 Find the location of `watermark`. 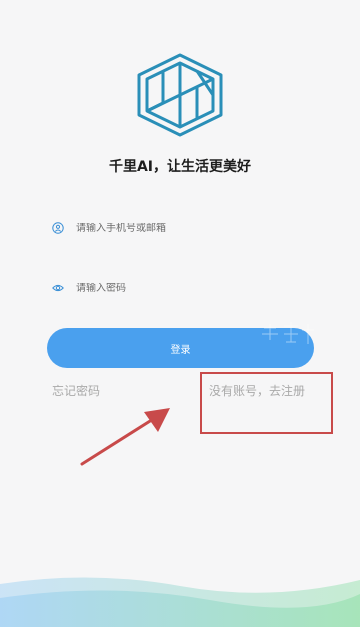

watermark is located at coordinates (288, 333).